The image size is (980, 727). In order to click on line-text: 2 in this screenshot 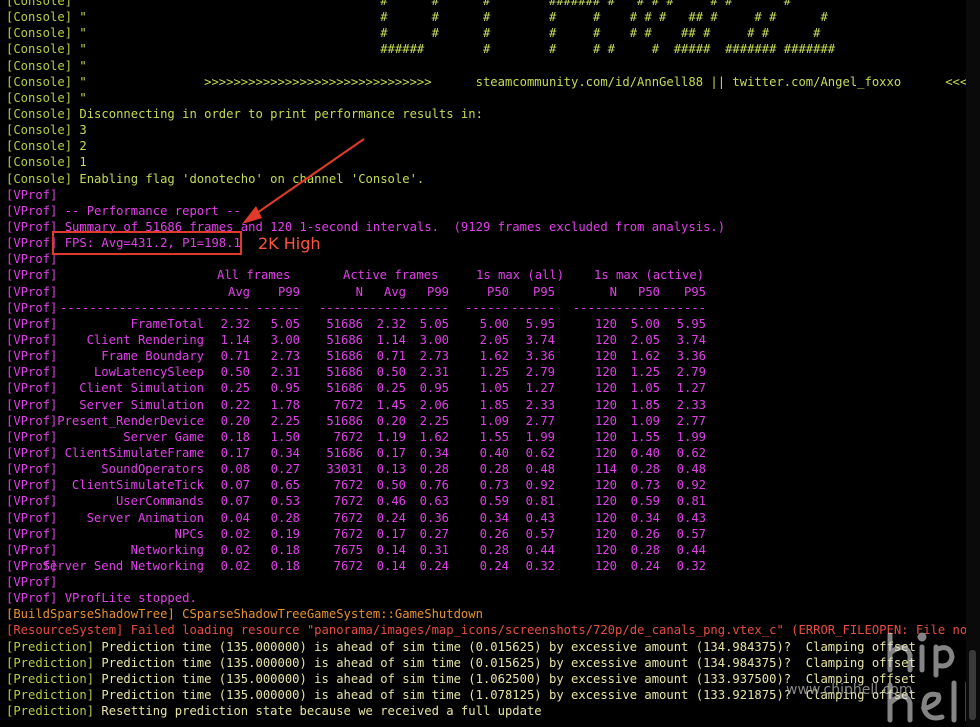, I will do `click(79, 146)`.